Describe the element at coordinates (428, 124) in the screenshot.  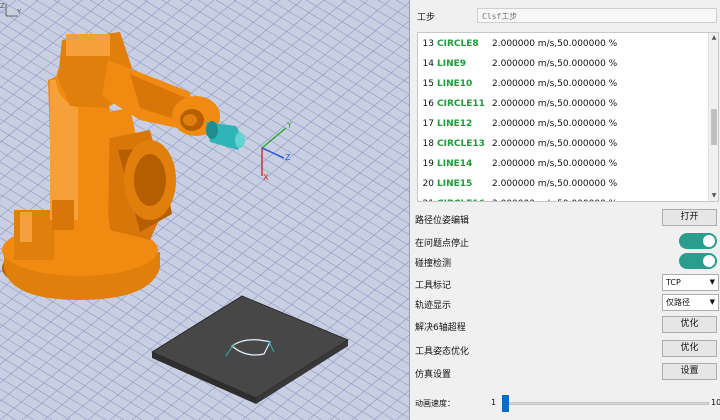
I see `step-number: 17` at that location.